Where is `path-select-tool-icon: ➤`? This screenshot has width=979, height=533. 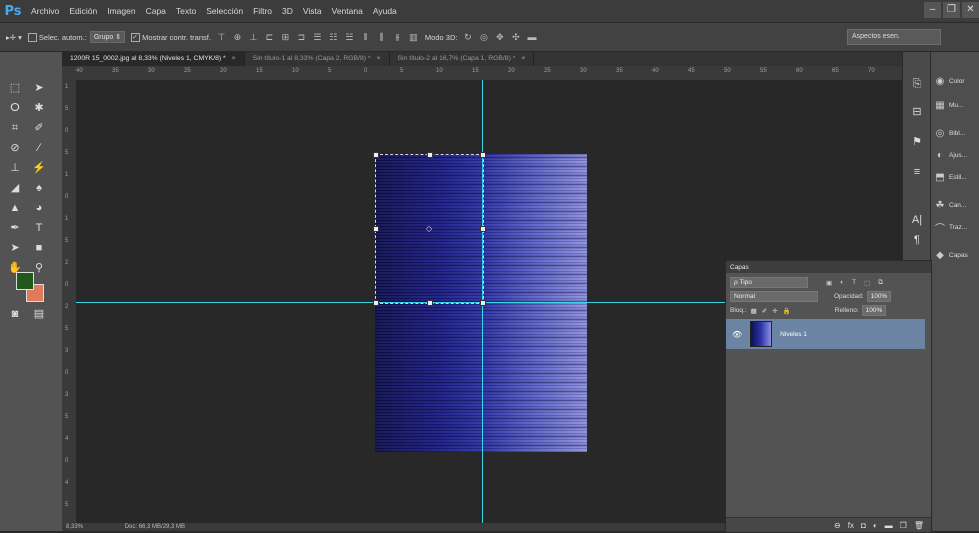 path-select-tool-icon: ➤ is located at coordinates (15, 248).